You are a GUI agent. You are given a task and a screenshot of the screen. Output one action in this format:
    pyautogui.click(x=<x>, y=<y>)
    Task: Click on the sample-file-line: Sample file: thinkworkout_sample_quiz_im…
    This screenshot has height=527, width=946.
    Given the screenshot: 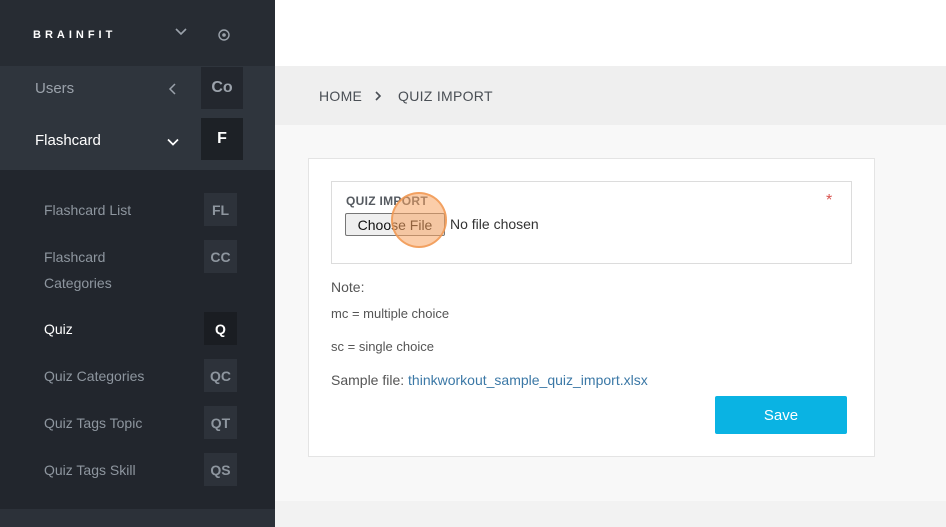 What is the action you would take?
    pyautogui.click(x=489, y=380)
    